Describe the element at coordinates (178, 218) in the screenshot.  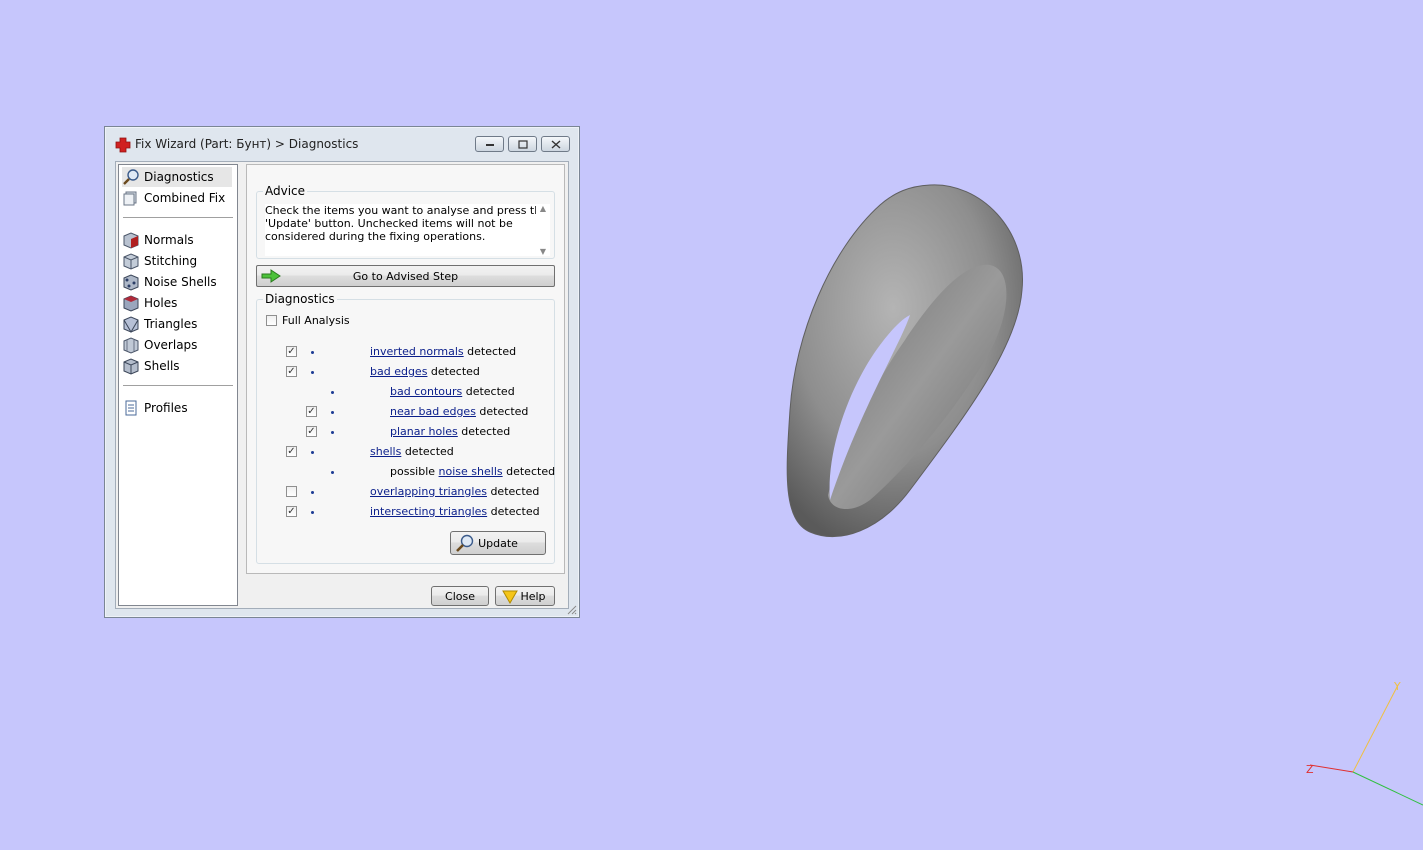
I see `nav-divider` at that location.